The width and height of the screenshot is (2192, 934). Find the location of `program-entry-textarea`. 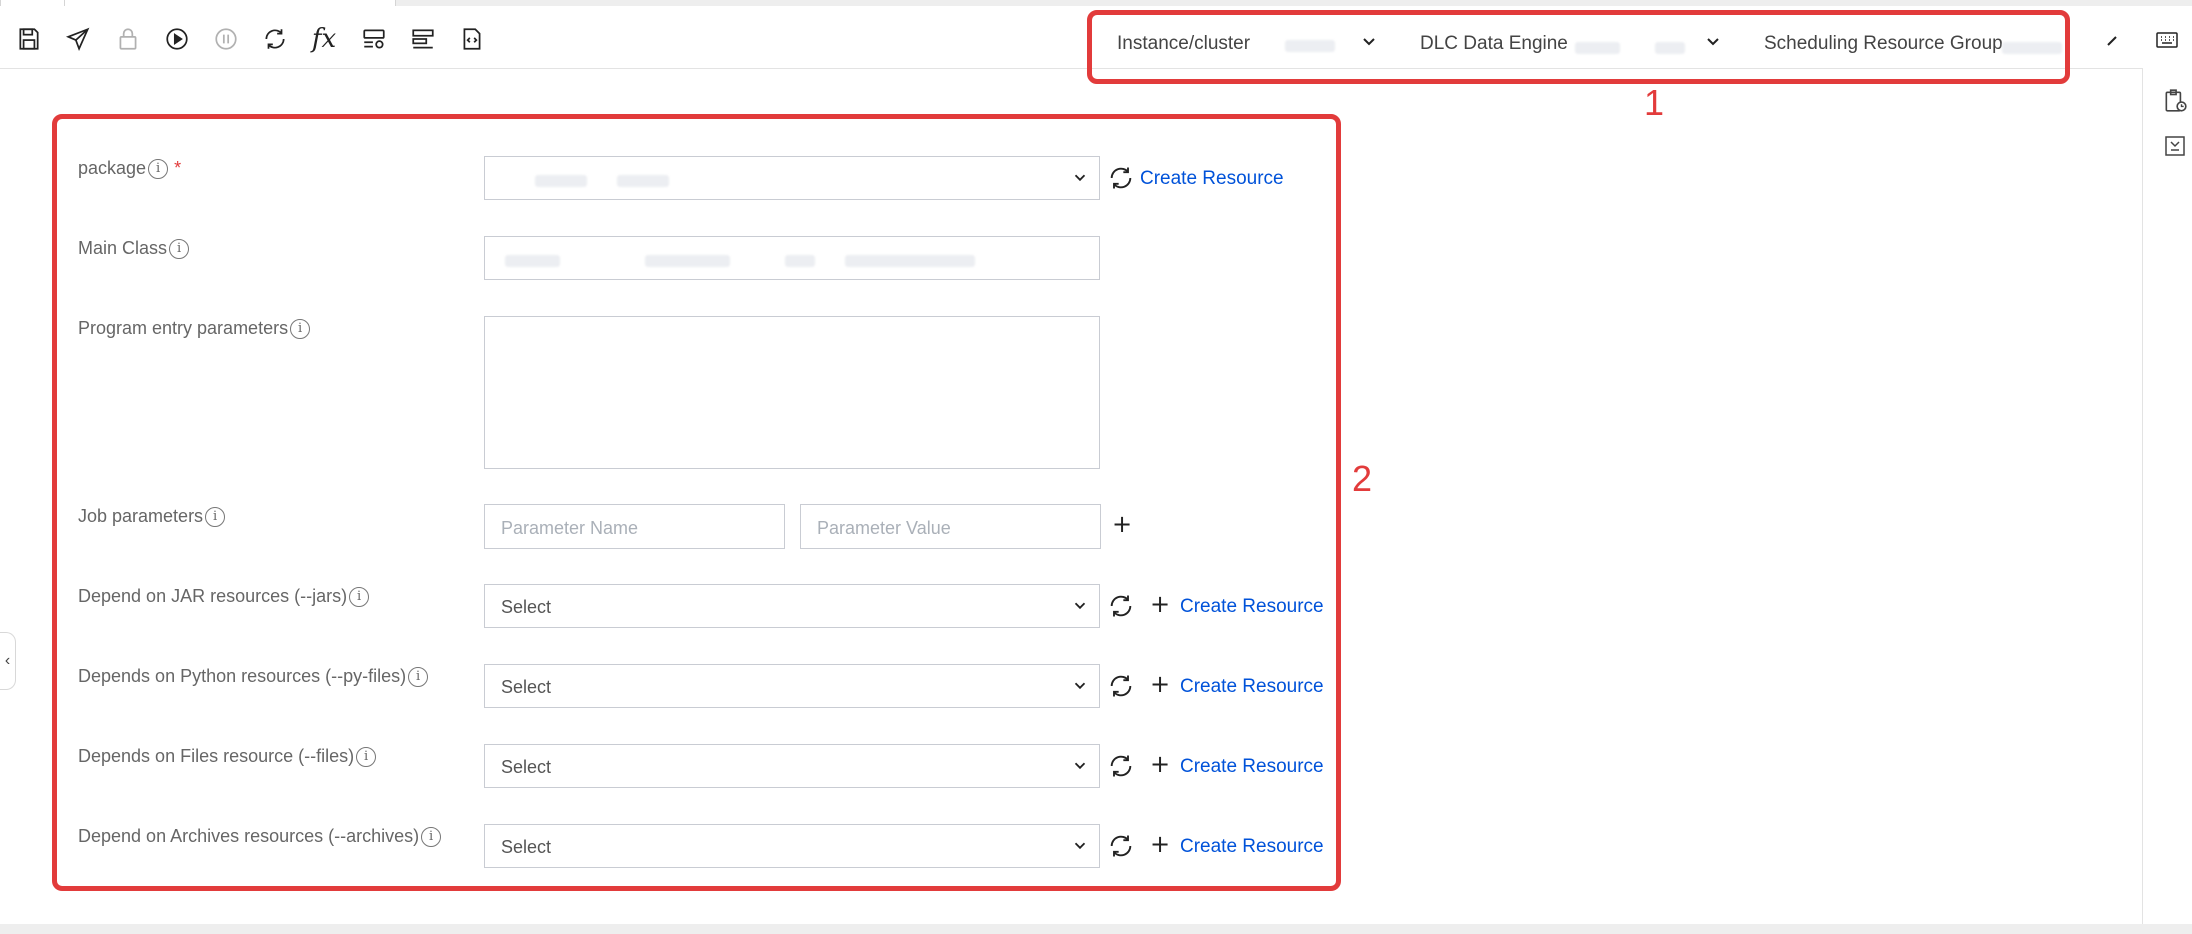

program-entry-textarea is located at coordinates (792, 392).